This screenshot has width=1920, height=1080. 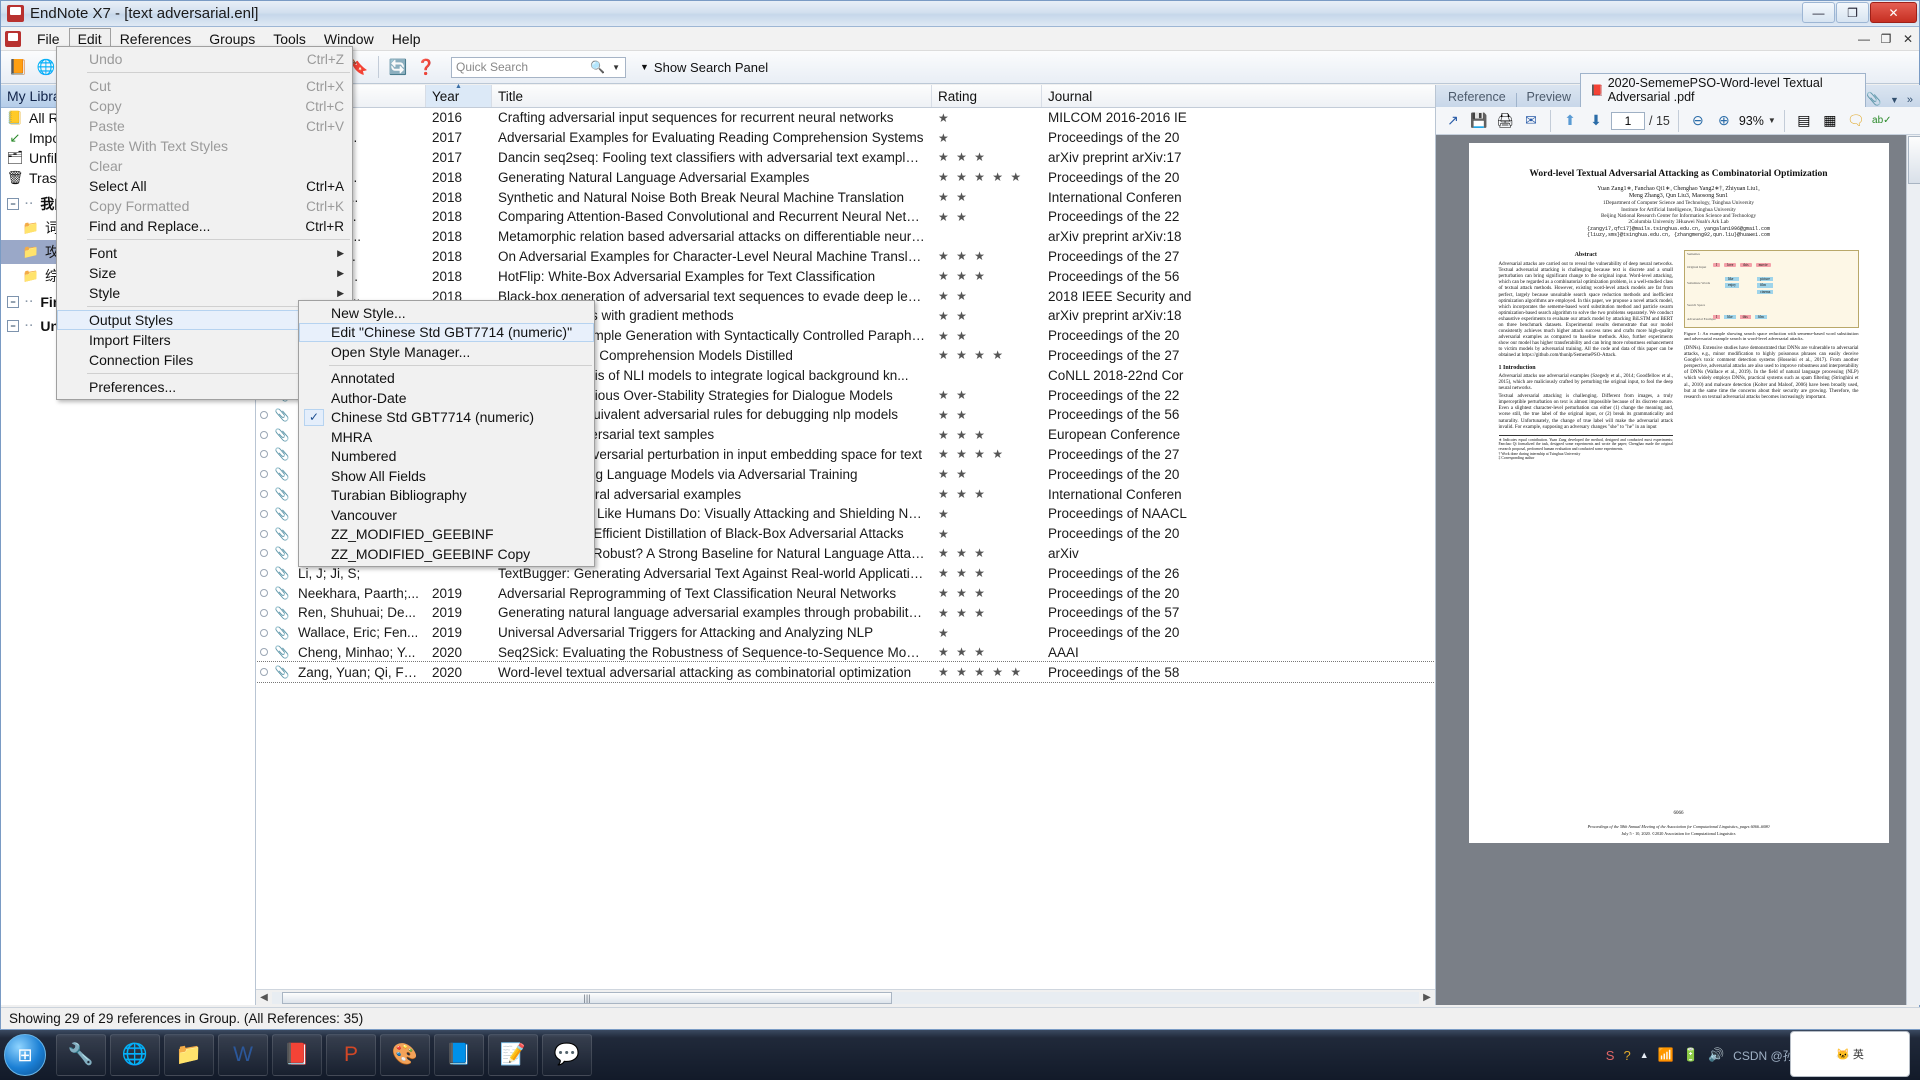 I want to click on search-icon: 🔍, so click(x=597, y=67).